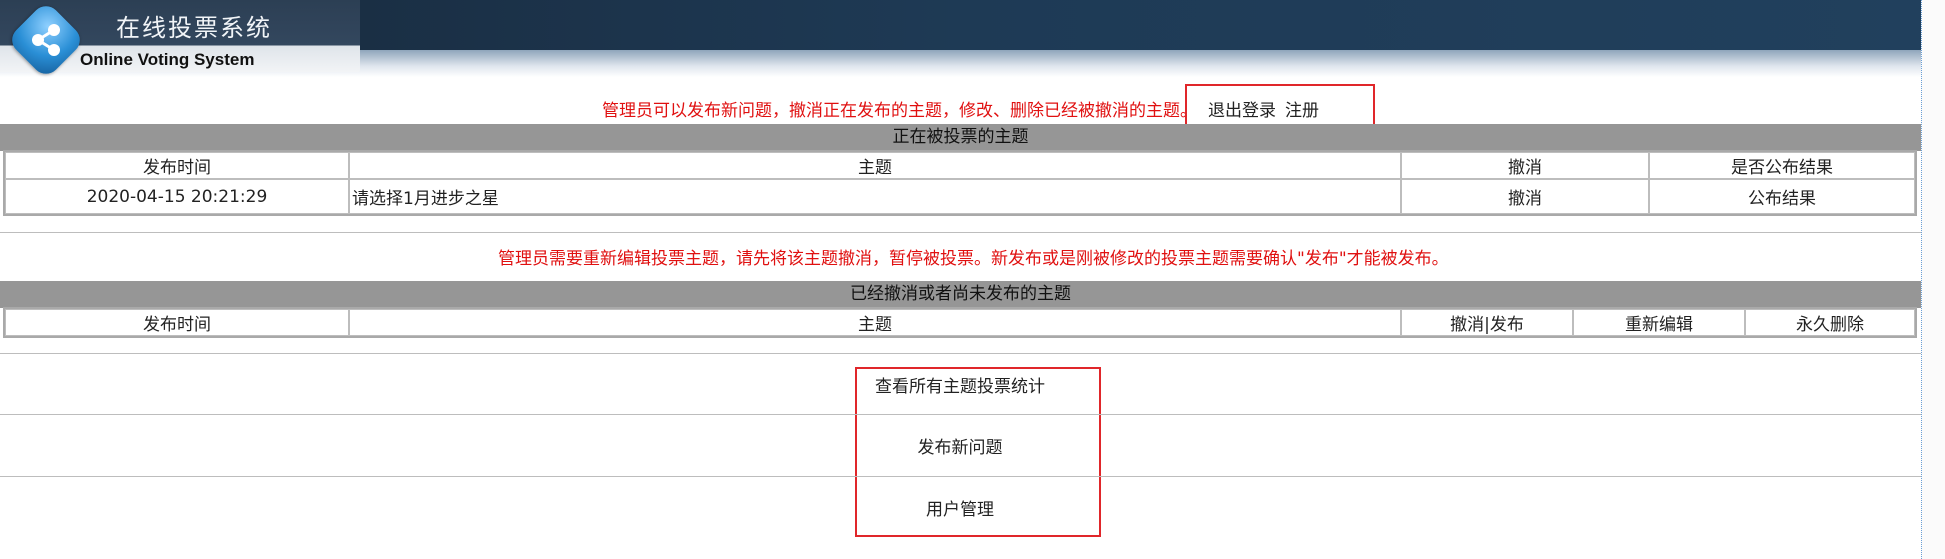 Image resolution: width=1945 pixels, height=559 pixels. I want to click on active-topics-header: 正在被投票的主题, so click(960, 137).